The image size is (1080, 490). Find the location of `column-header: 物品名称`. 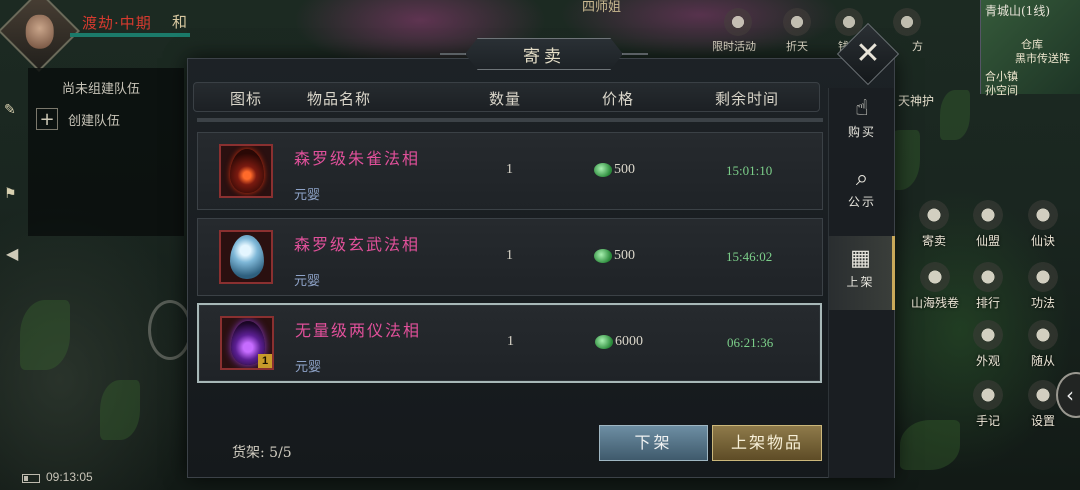

column-header: 物品名称 is located at coordinates (339, 99).